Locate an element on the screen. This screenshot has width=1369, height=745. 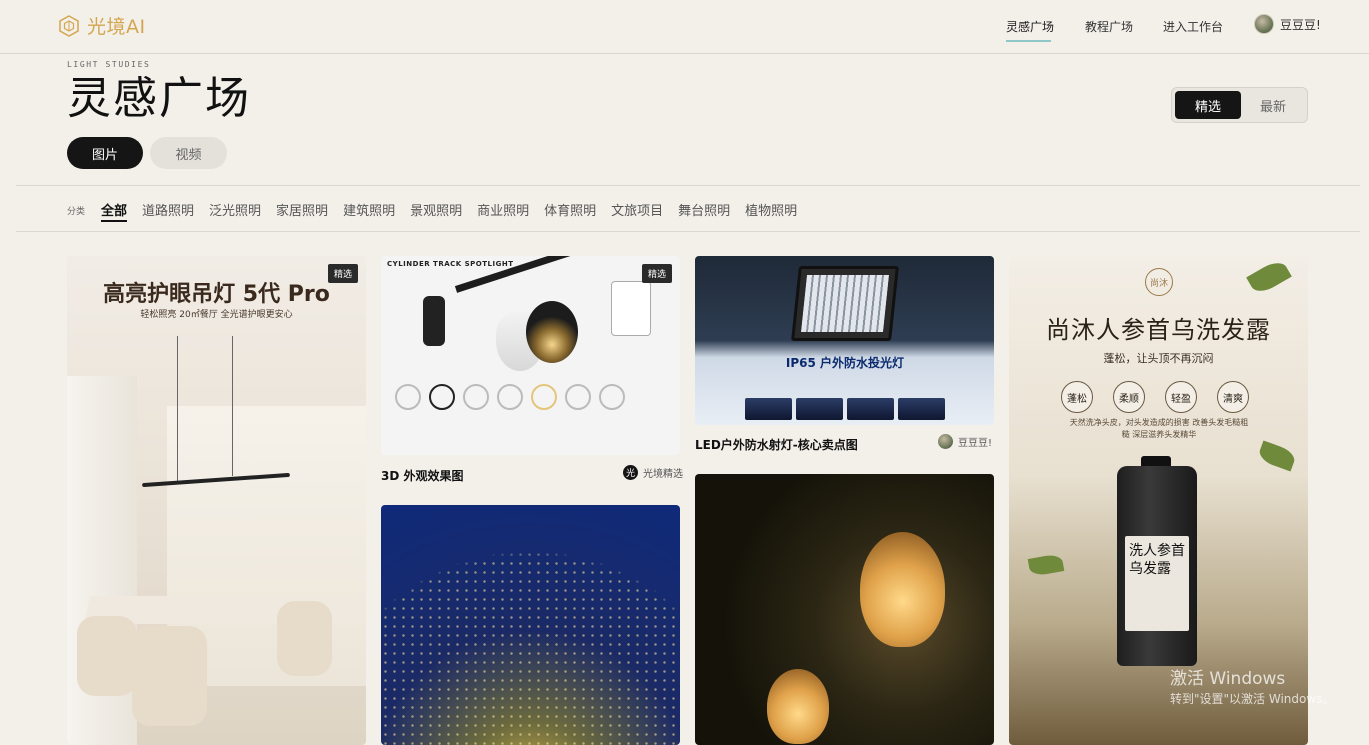
category-road: 道路照明 is located at coordinates (168, 211).